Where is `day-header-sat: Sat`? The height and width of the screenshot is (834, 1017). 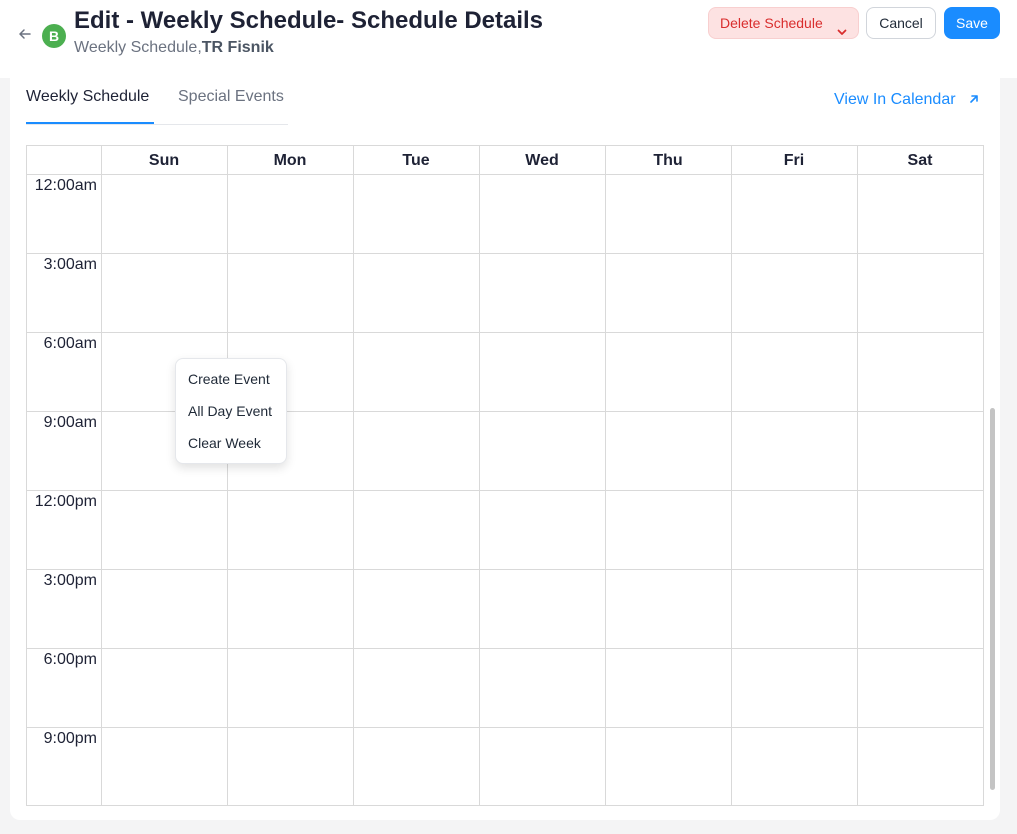
day-header-sat: Sat is located at coordinates (920, 160).